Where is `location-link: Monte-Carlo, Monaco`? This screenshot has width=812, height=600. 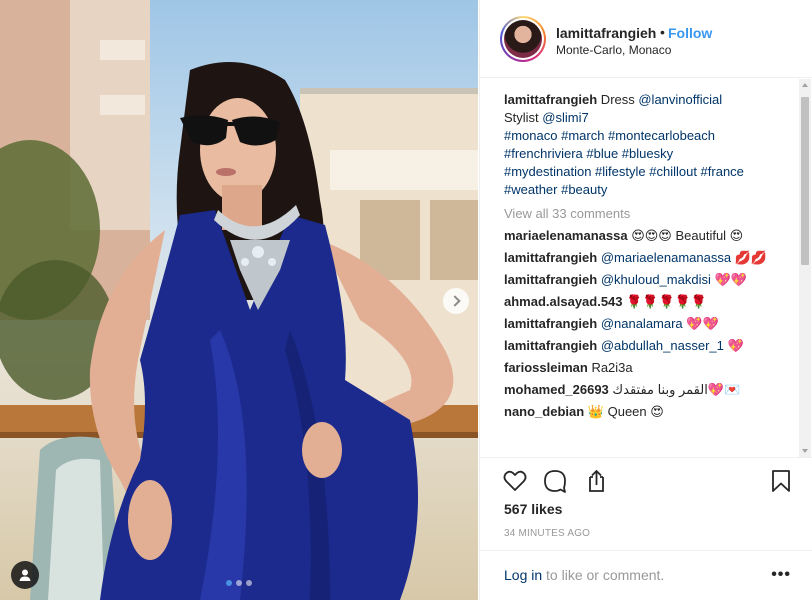 location-link: Monte-Carlo, Monaco is located at coordinates (613, 50).